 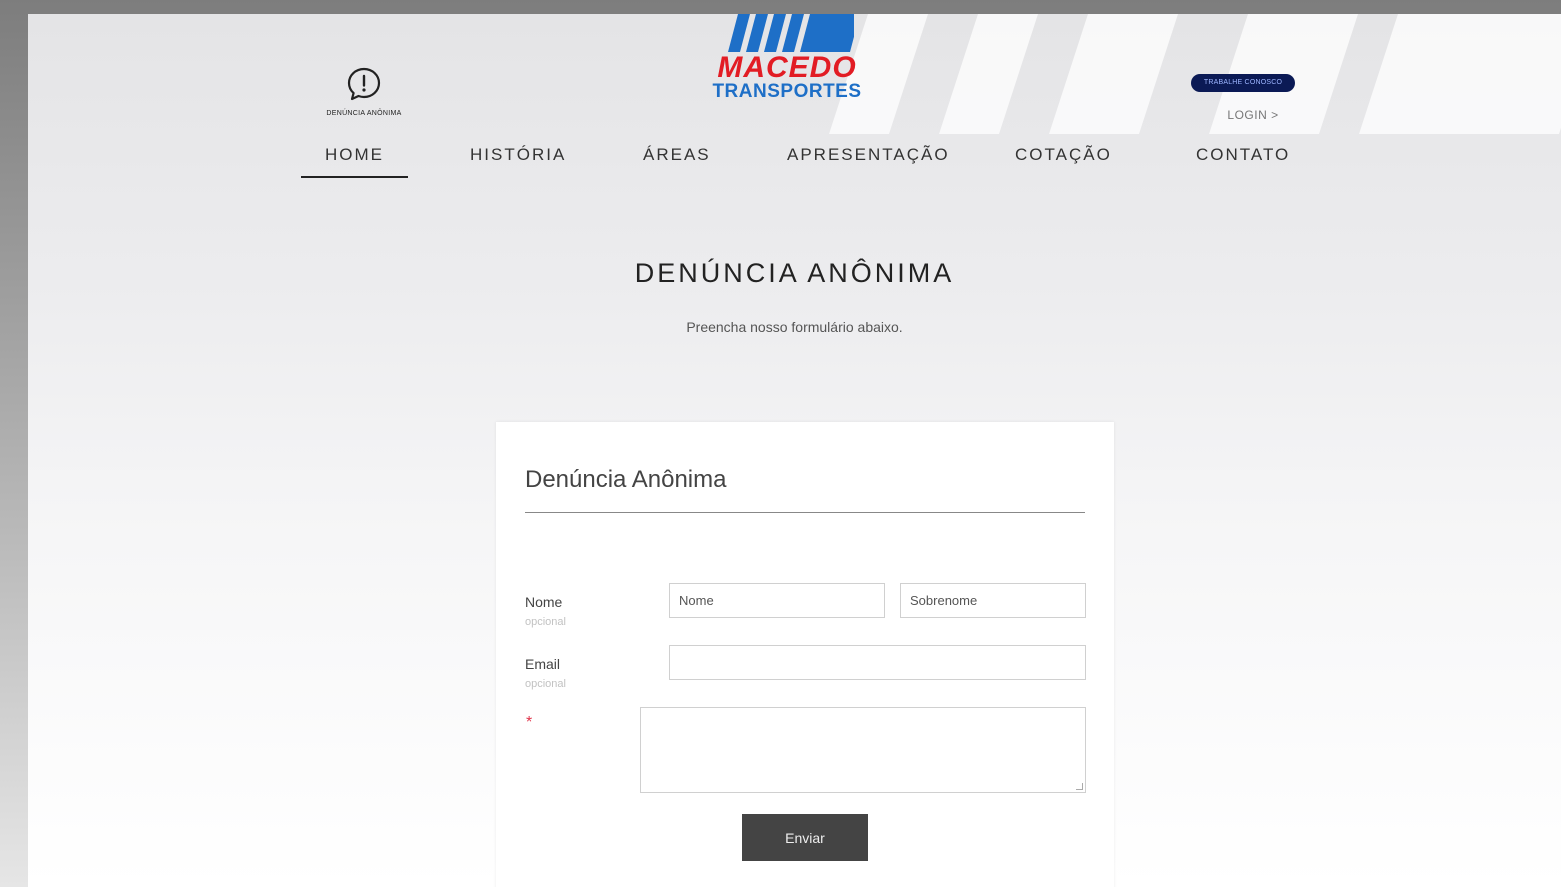 What do you see at coordinates (529, 722) in the screenshot?
I see `required-marker: *` at bounding box center [529, 722].